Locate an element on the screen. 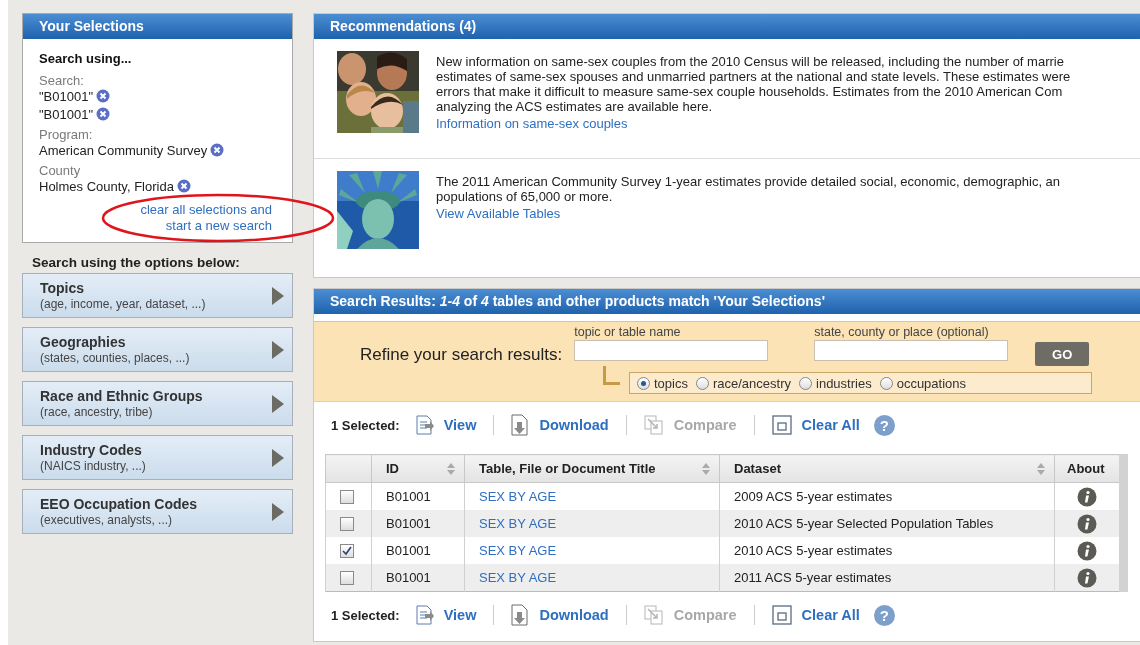  category-title: Topics is located at coordinates (62, 288).